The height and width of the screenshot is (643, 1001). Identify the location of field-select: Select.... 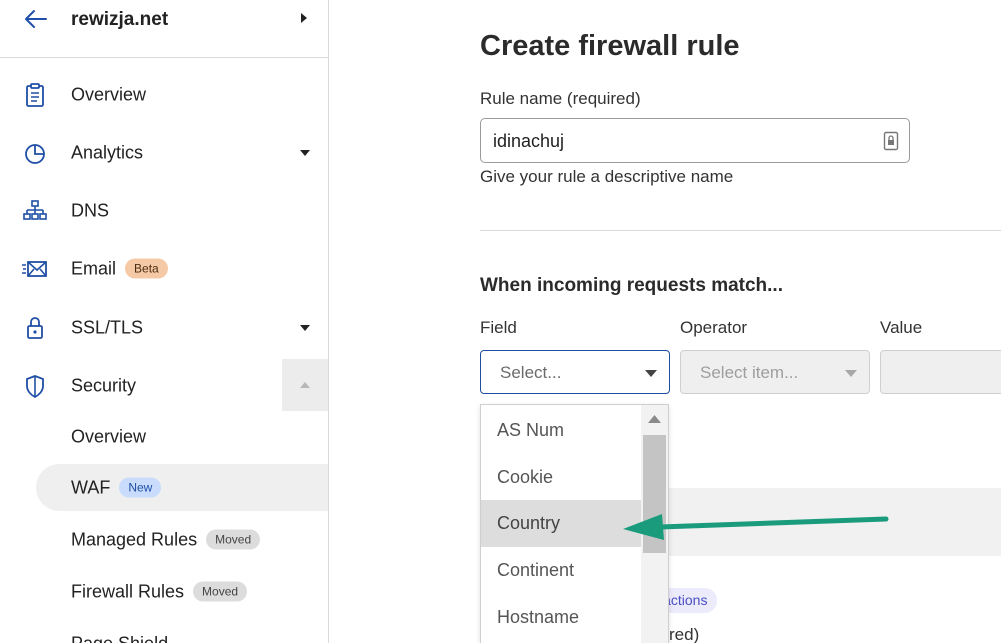
(575, 372).